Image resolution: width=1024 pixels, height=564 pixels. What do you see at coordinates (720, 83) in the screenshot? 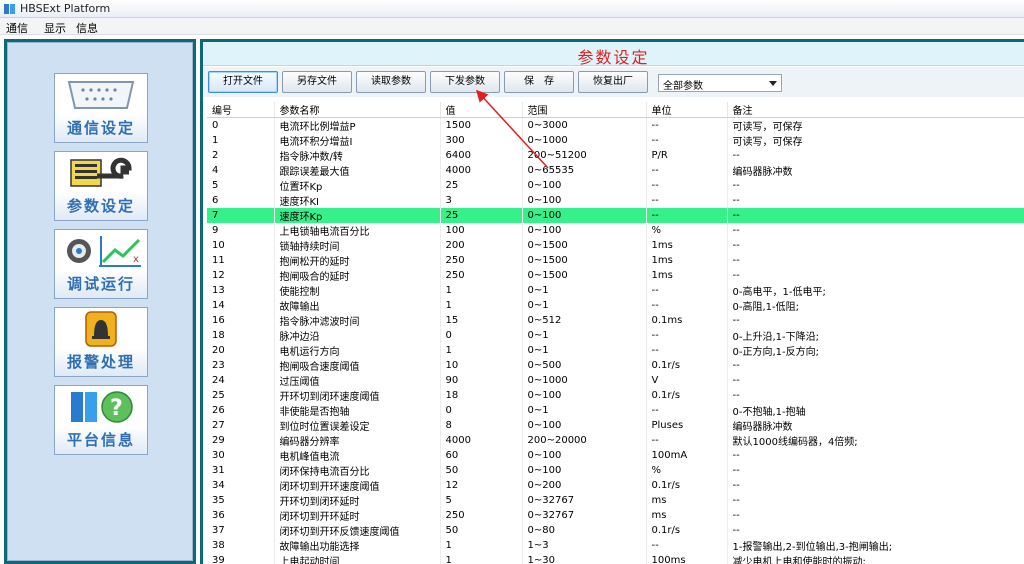
I see `param-filter-select: 全部参数` at bounding box center [720, 83].